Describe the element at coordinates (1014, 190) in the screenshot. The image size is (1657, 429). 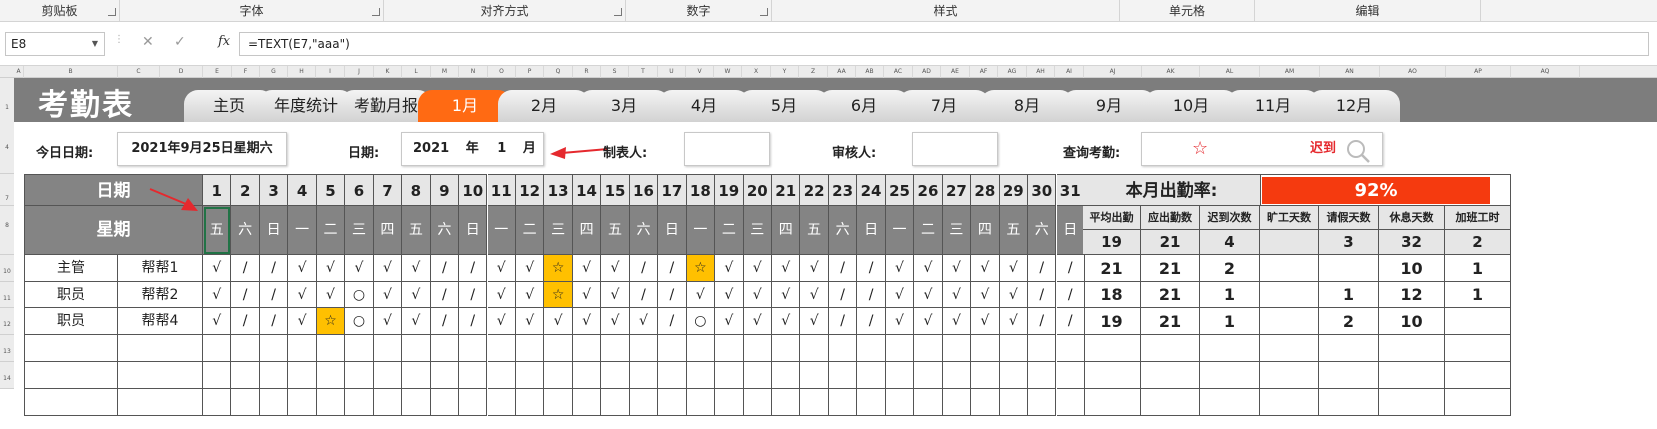
I see `day-number-cell: 29` at that location.